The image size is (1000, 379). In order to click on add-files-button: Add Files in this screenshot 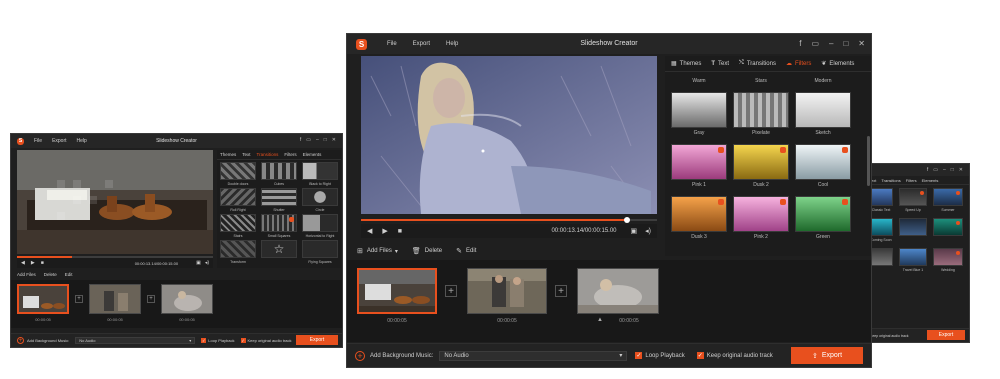, I will do `click(26, 274)`.